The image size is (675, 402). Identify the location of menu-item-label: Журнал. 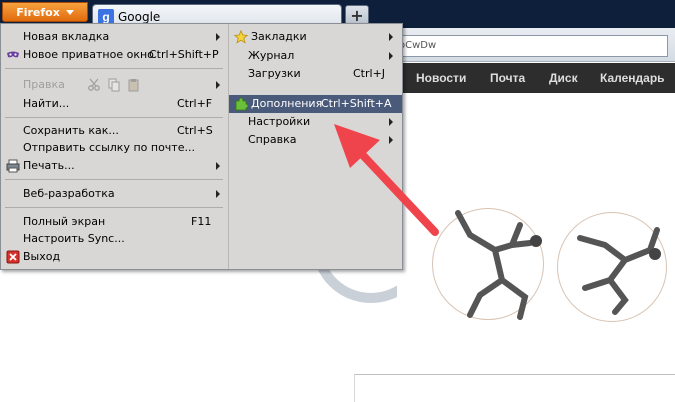
(271, 55).